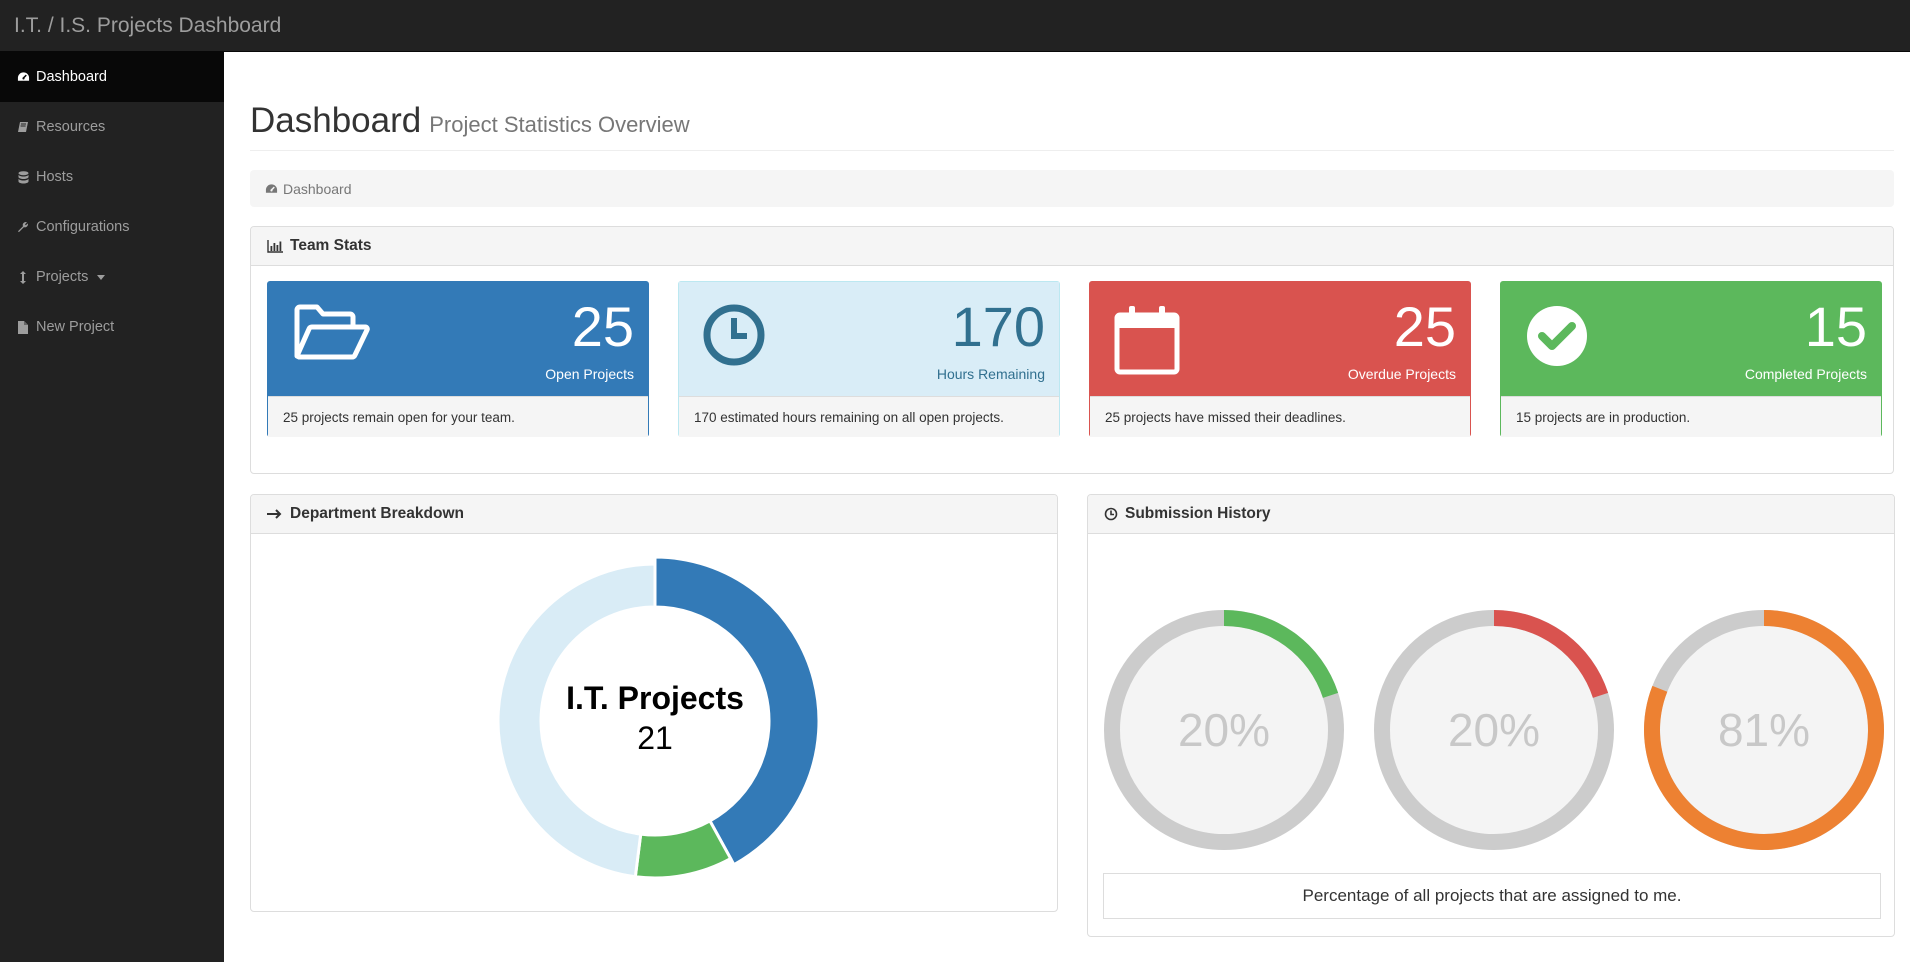 The width and height of the screenshot is (1910, 962). I want to click on breadcrumb-item: Dashboard, so click(317, 189).